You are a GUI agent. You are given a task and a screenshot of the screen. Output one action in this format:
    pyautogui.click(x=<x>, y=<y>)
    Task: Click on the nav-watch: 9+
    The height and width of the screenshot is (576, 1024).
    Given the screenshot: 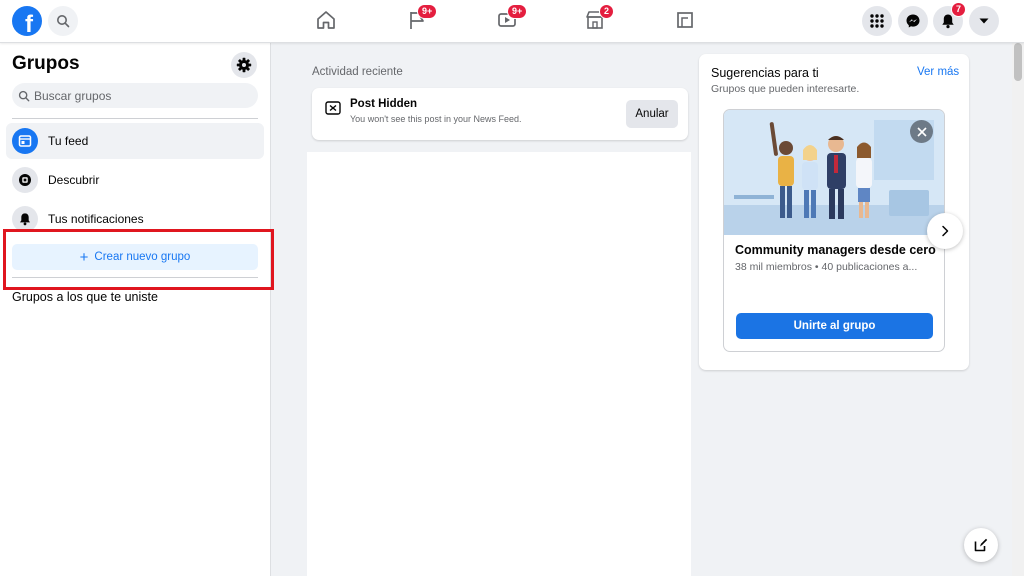 What is the action you would take?
    pyautogui.click(x=511, y=18)
    